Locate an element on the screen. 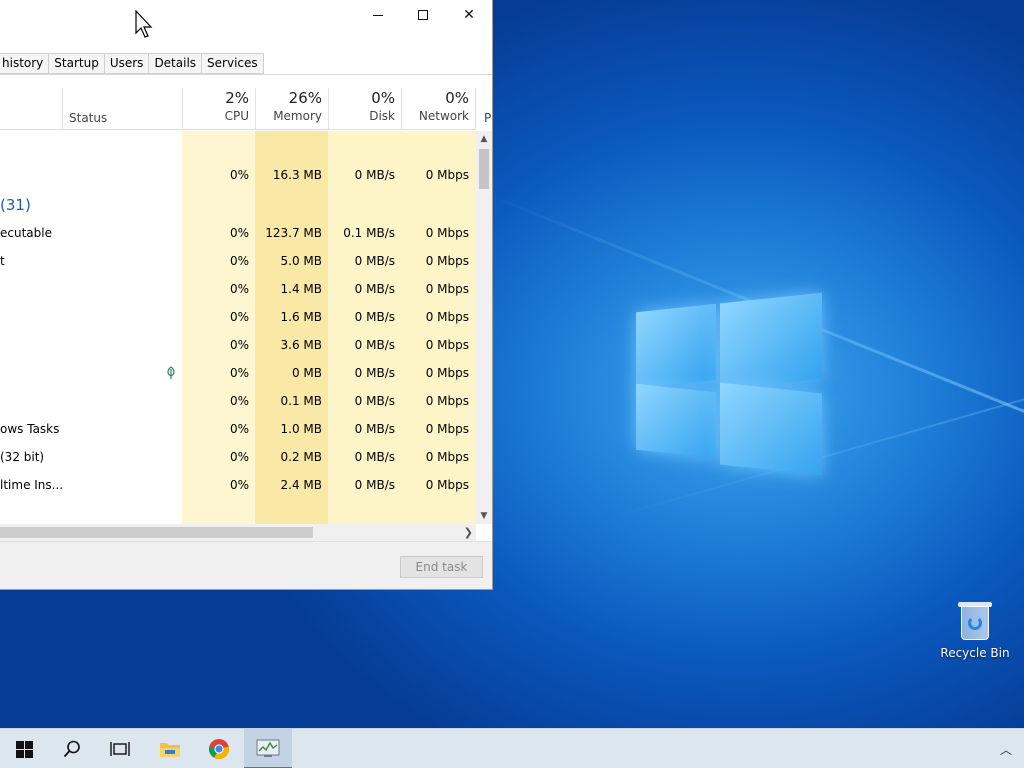 This screenshot has width=1024, height=768. memory-cell: 1.6 MB is located at coordinates (301, 317).